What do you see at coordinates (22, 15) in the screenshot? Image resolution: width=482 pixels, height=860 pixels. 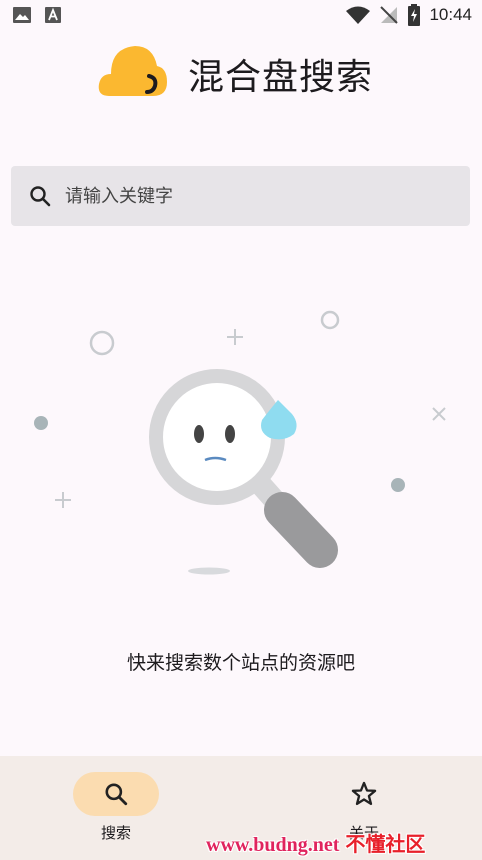 I see `image-icon` at bounding box center [22, 15].